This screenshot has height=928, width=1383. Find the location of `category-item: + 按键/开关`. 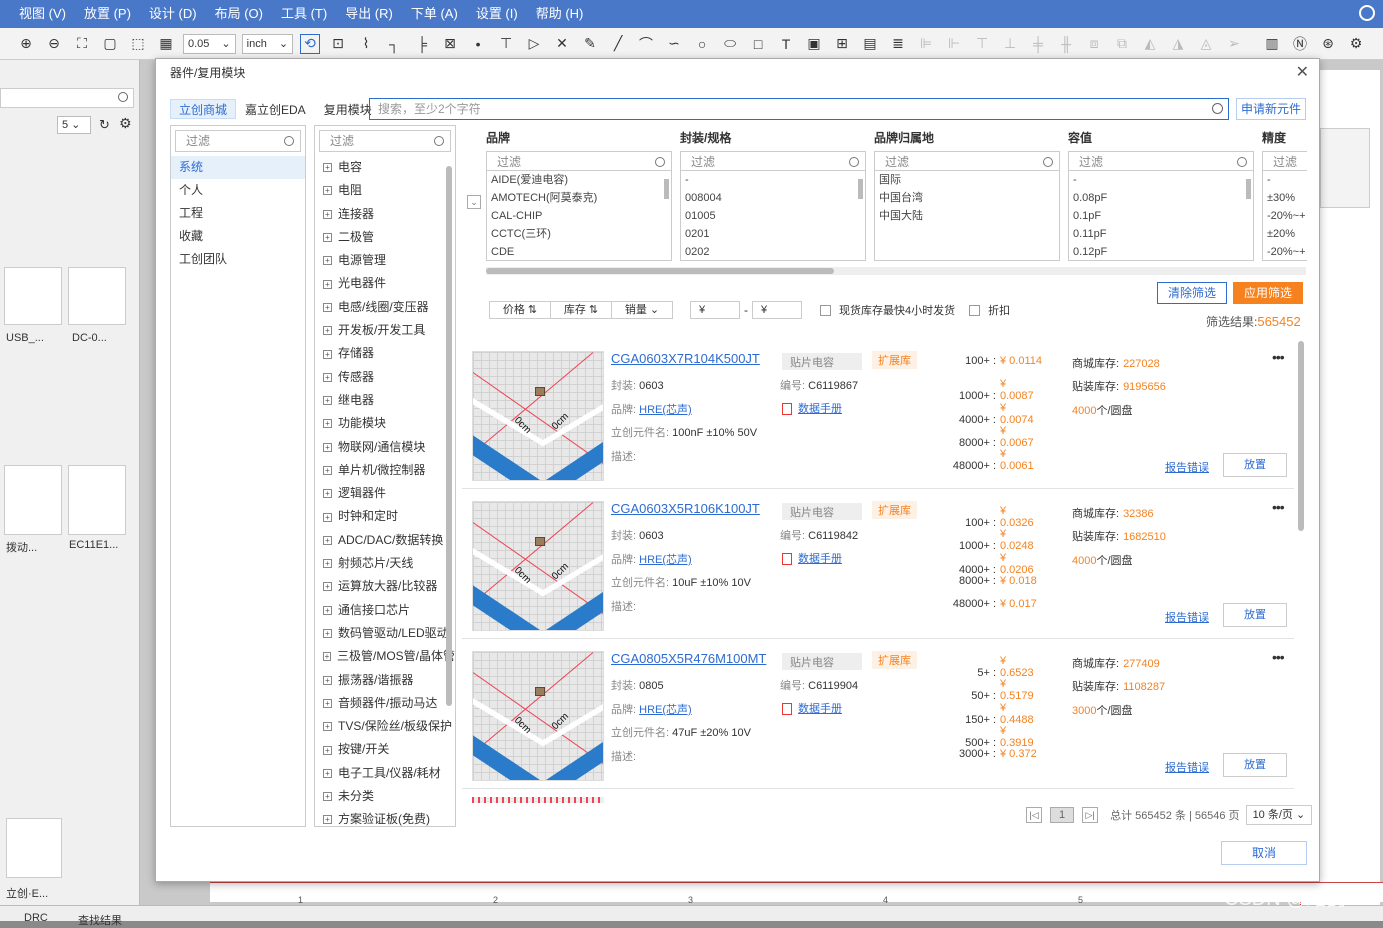

category-item: + 按键/开关 is located at coordinates (385, 749).